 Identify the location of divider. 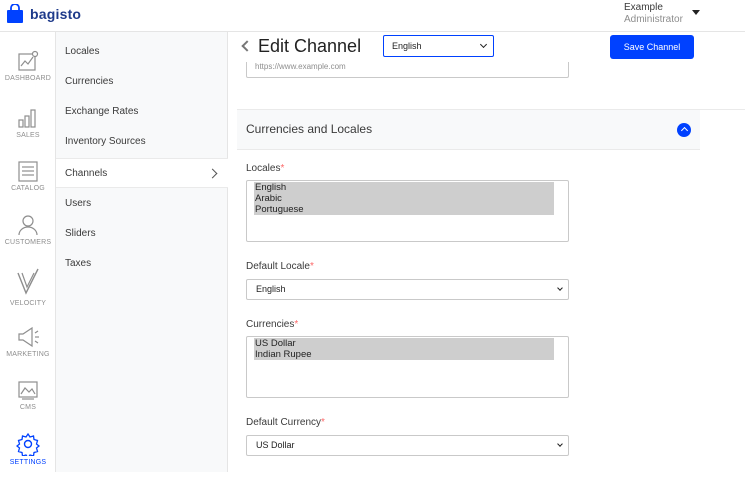
(722, 129).